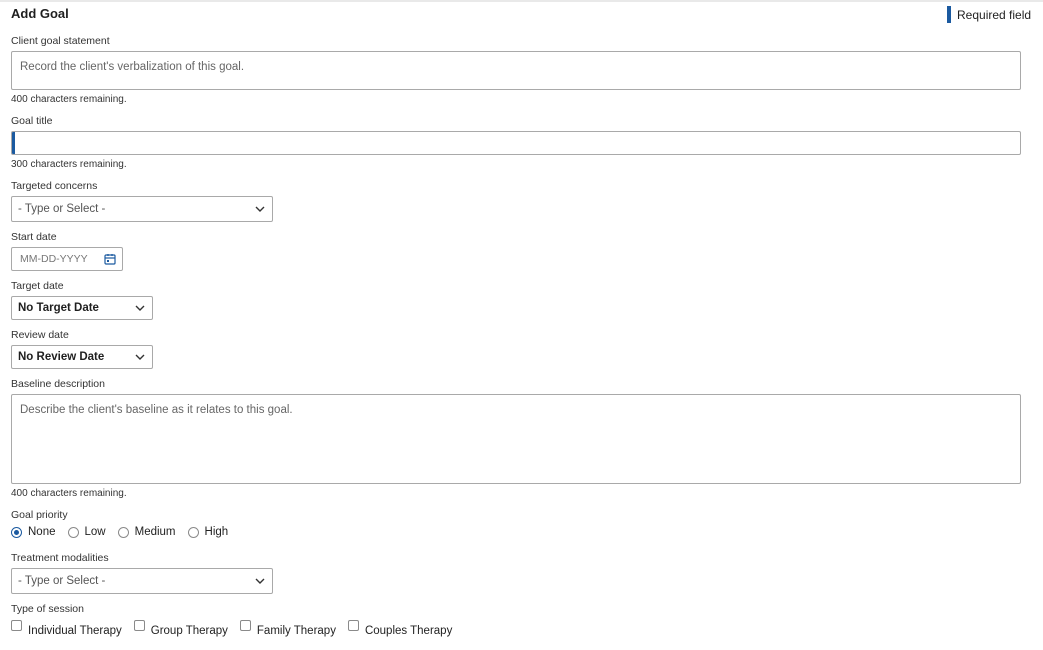  What do you see at coordinates (60, 41) in the screenshot?
I see `client-goal-statement-label: Client goal statement` at bounding box center [60, 41].